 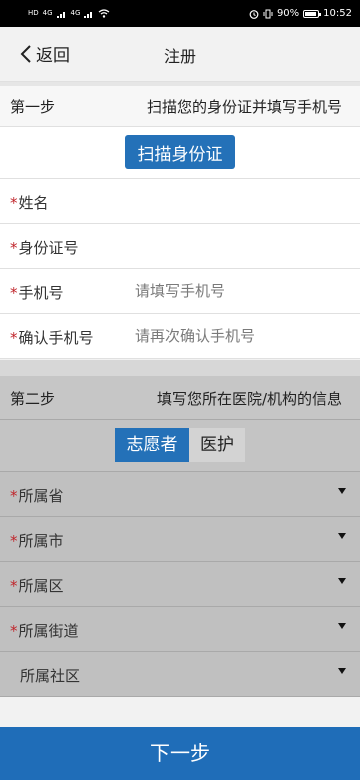 What do you see at coordinates (180, 629) in the screenshot?
I see `street-select: *所属街道` at bounding box center [180, 629].